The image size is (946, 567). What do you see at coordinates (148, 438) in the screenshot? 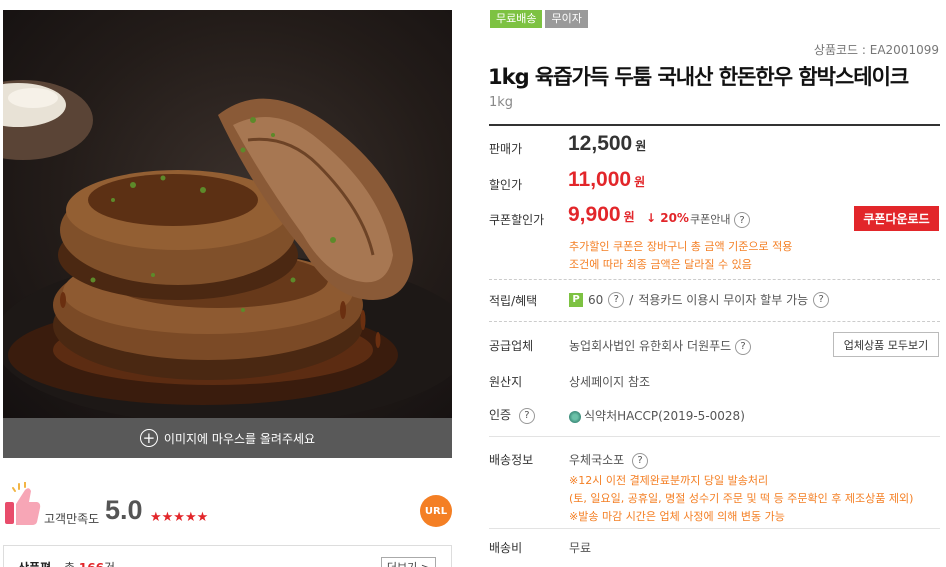
I see `zoom-plus-icon: +` at bounding box center [148, 438].